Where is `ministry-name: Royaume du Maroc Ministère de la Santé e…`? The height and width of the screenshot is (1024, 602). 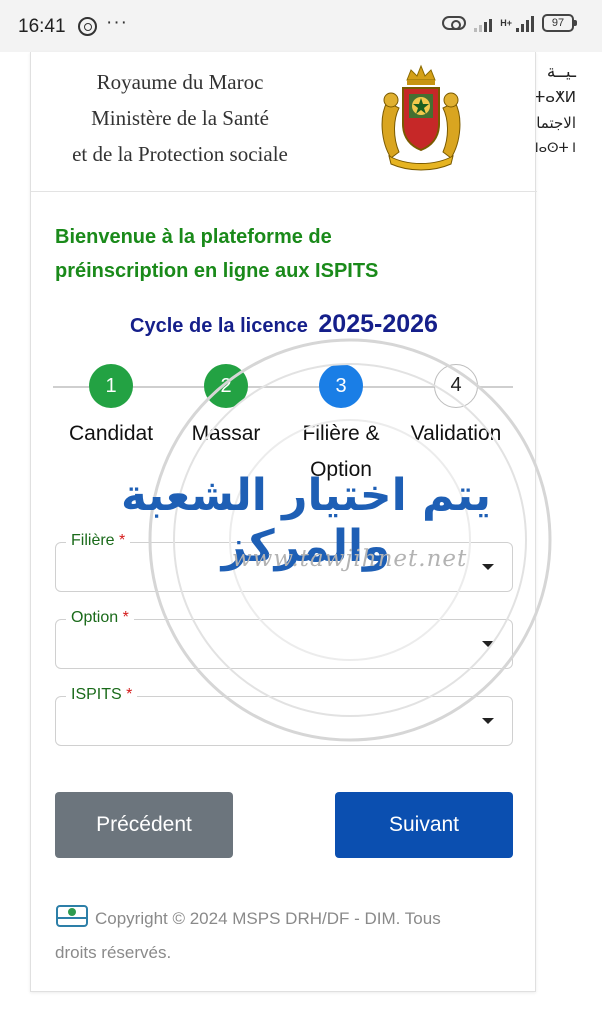
ministry-name: Royaume du Maroc Ministère de la Santé e… is located at coordinates (180, 118).